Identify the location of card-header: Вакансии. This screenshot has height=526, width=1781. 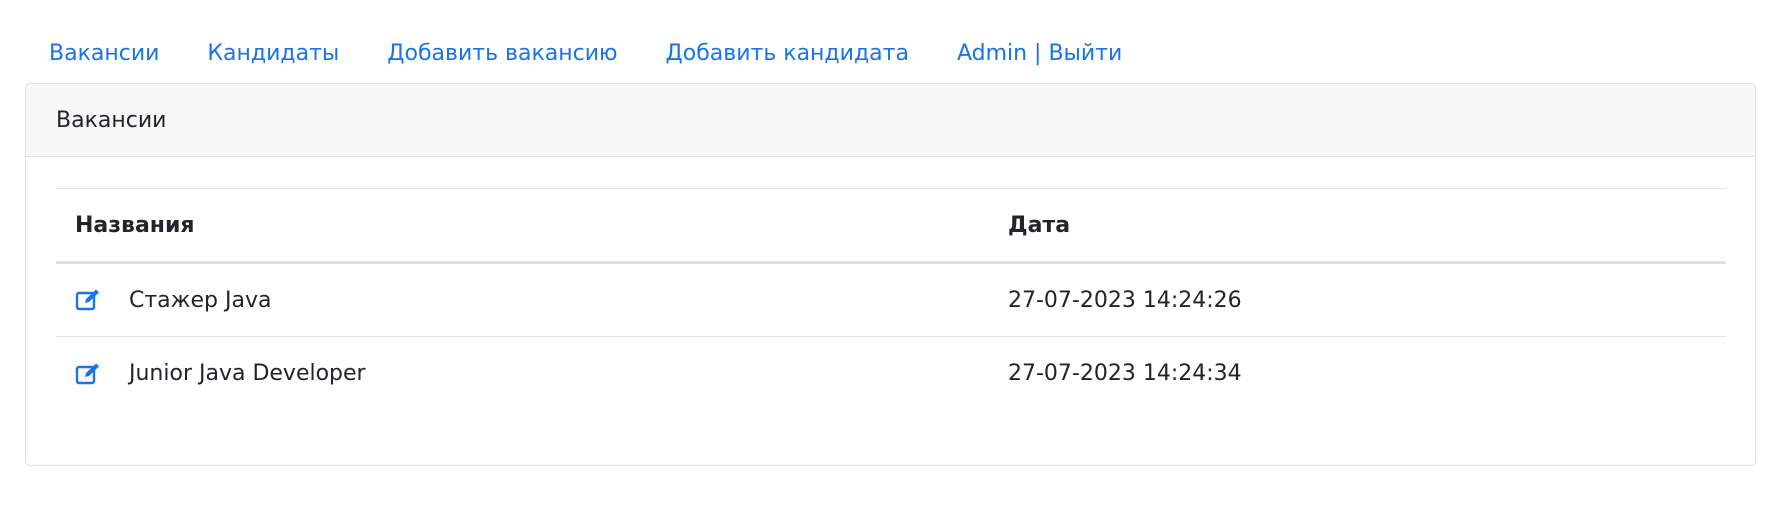
(890, 120).